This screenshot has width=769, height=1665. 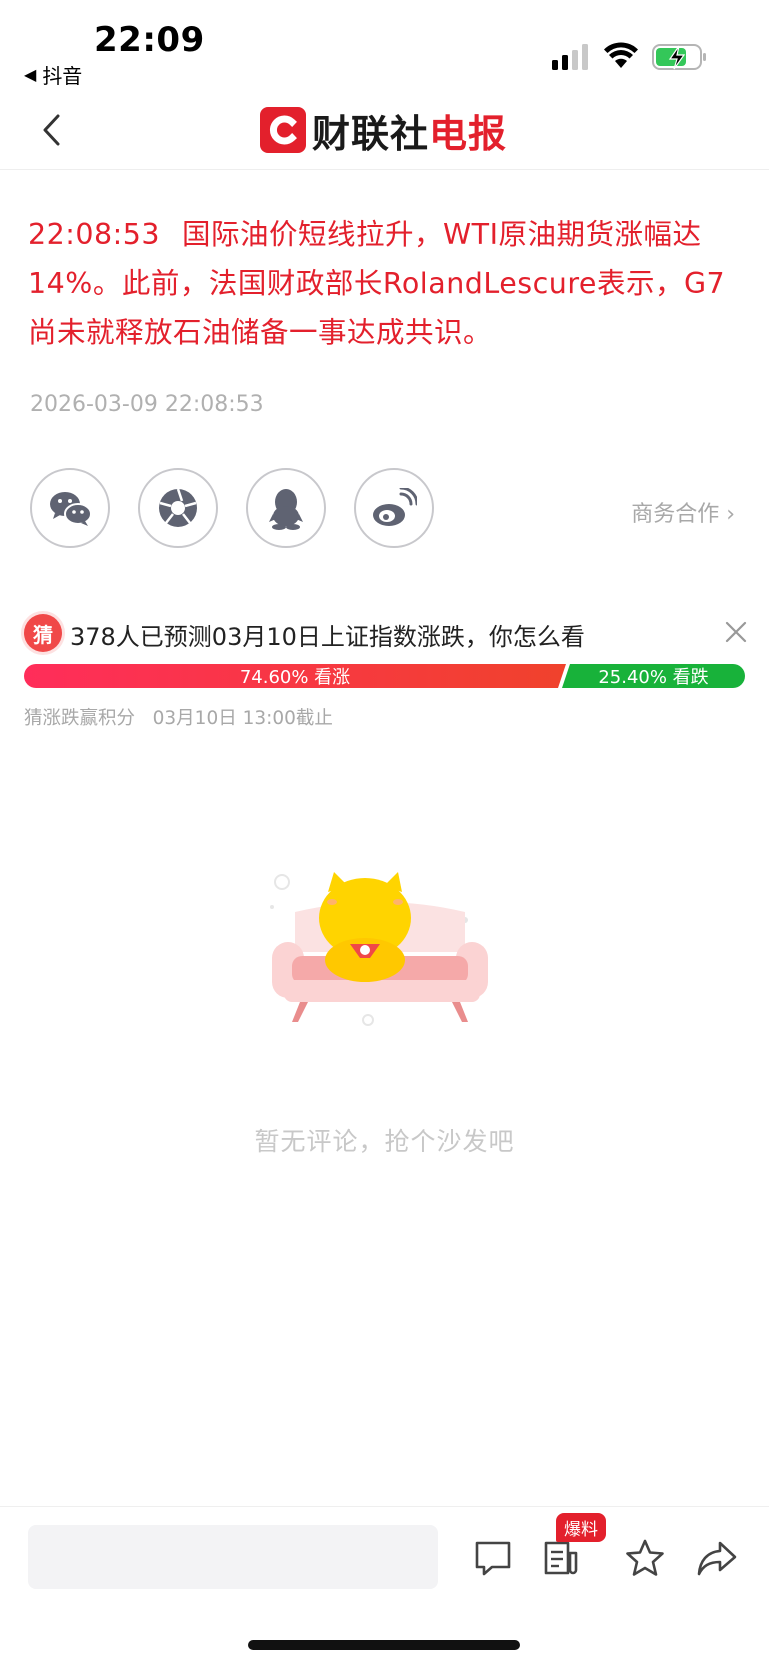 I want to click on logo-text-primary: 财联社, so click(x=371, y=133).